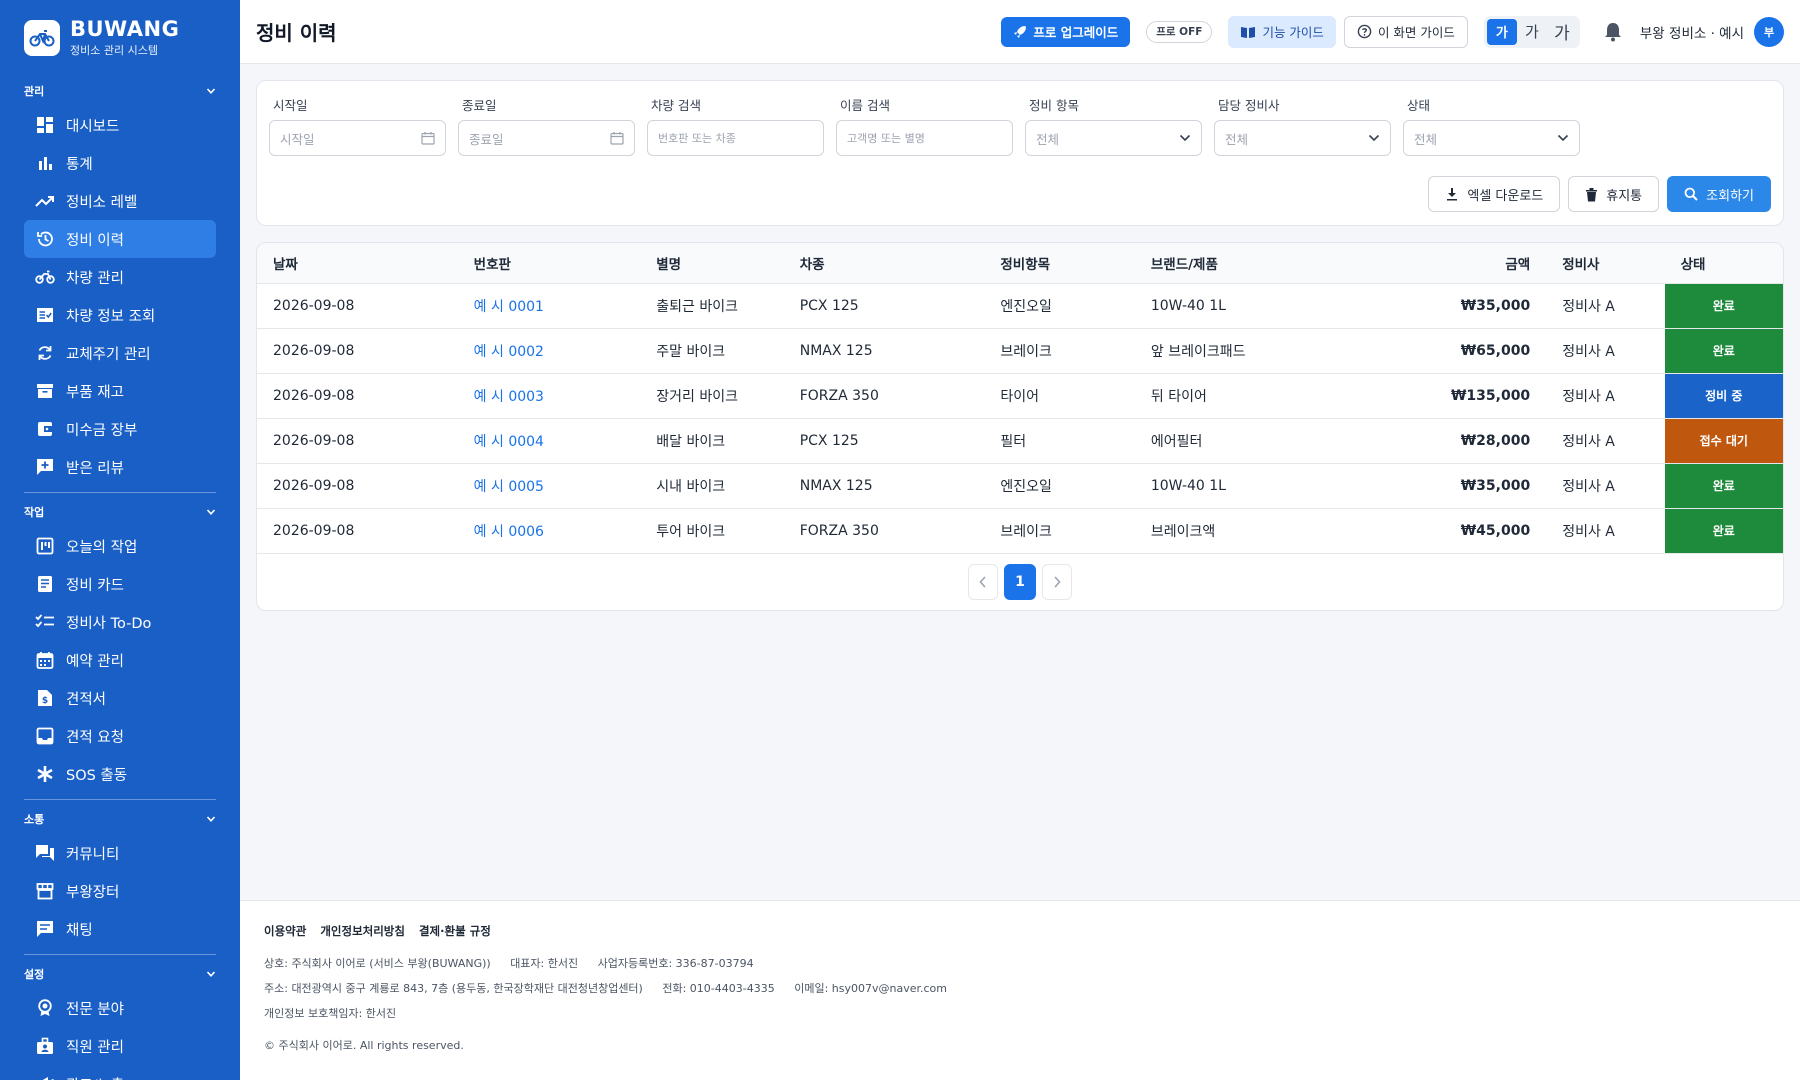 The width and height of the screenshot is (1800, 1080). I want to click on cell-plate: 예 시 0001, so click(549, 306).